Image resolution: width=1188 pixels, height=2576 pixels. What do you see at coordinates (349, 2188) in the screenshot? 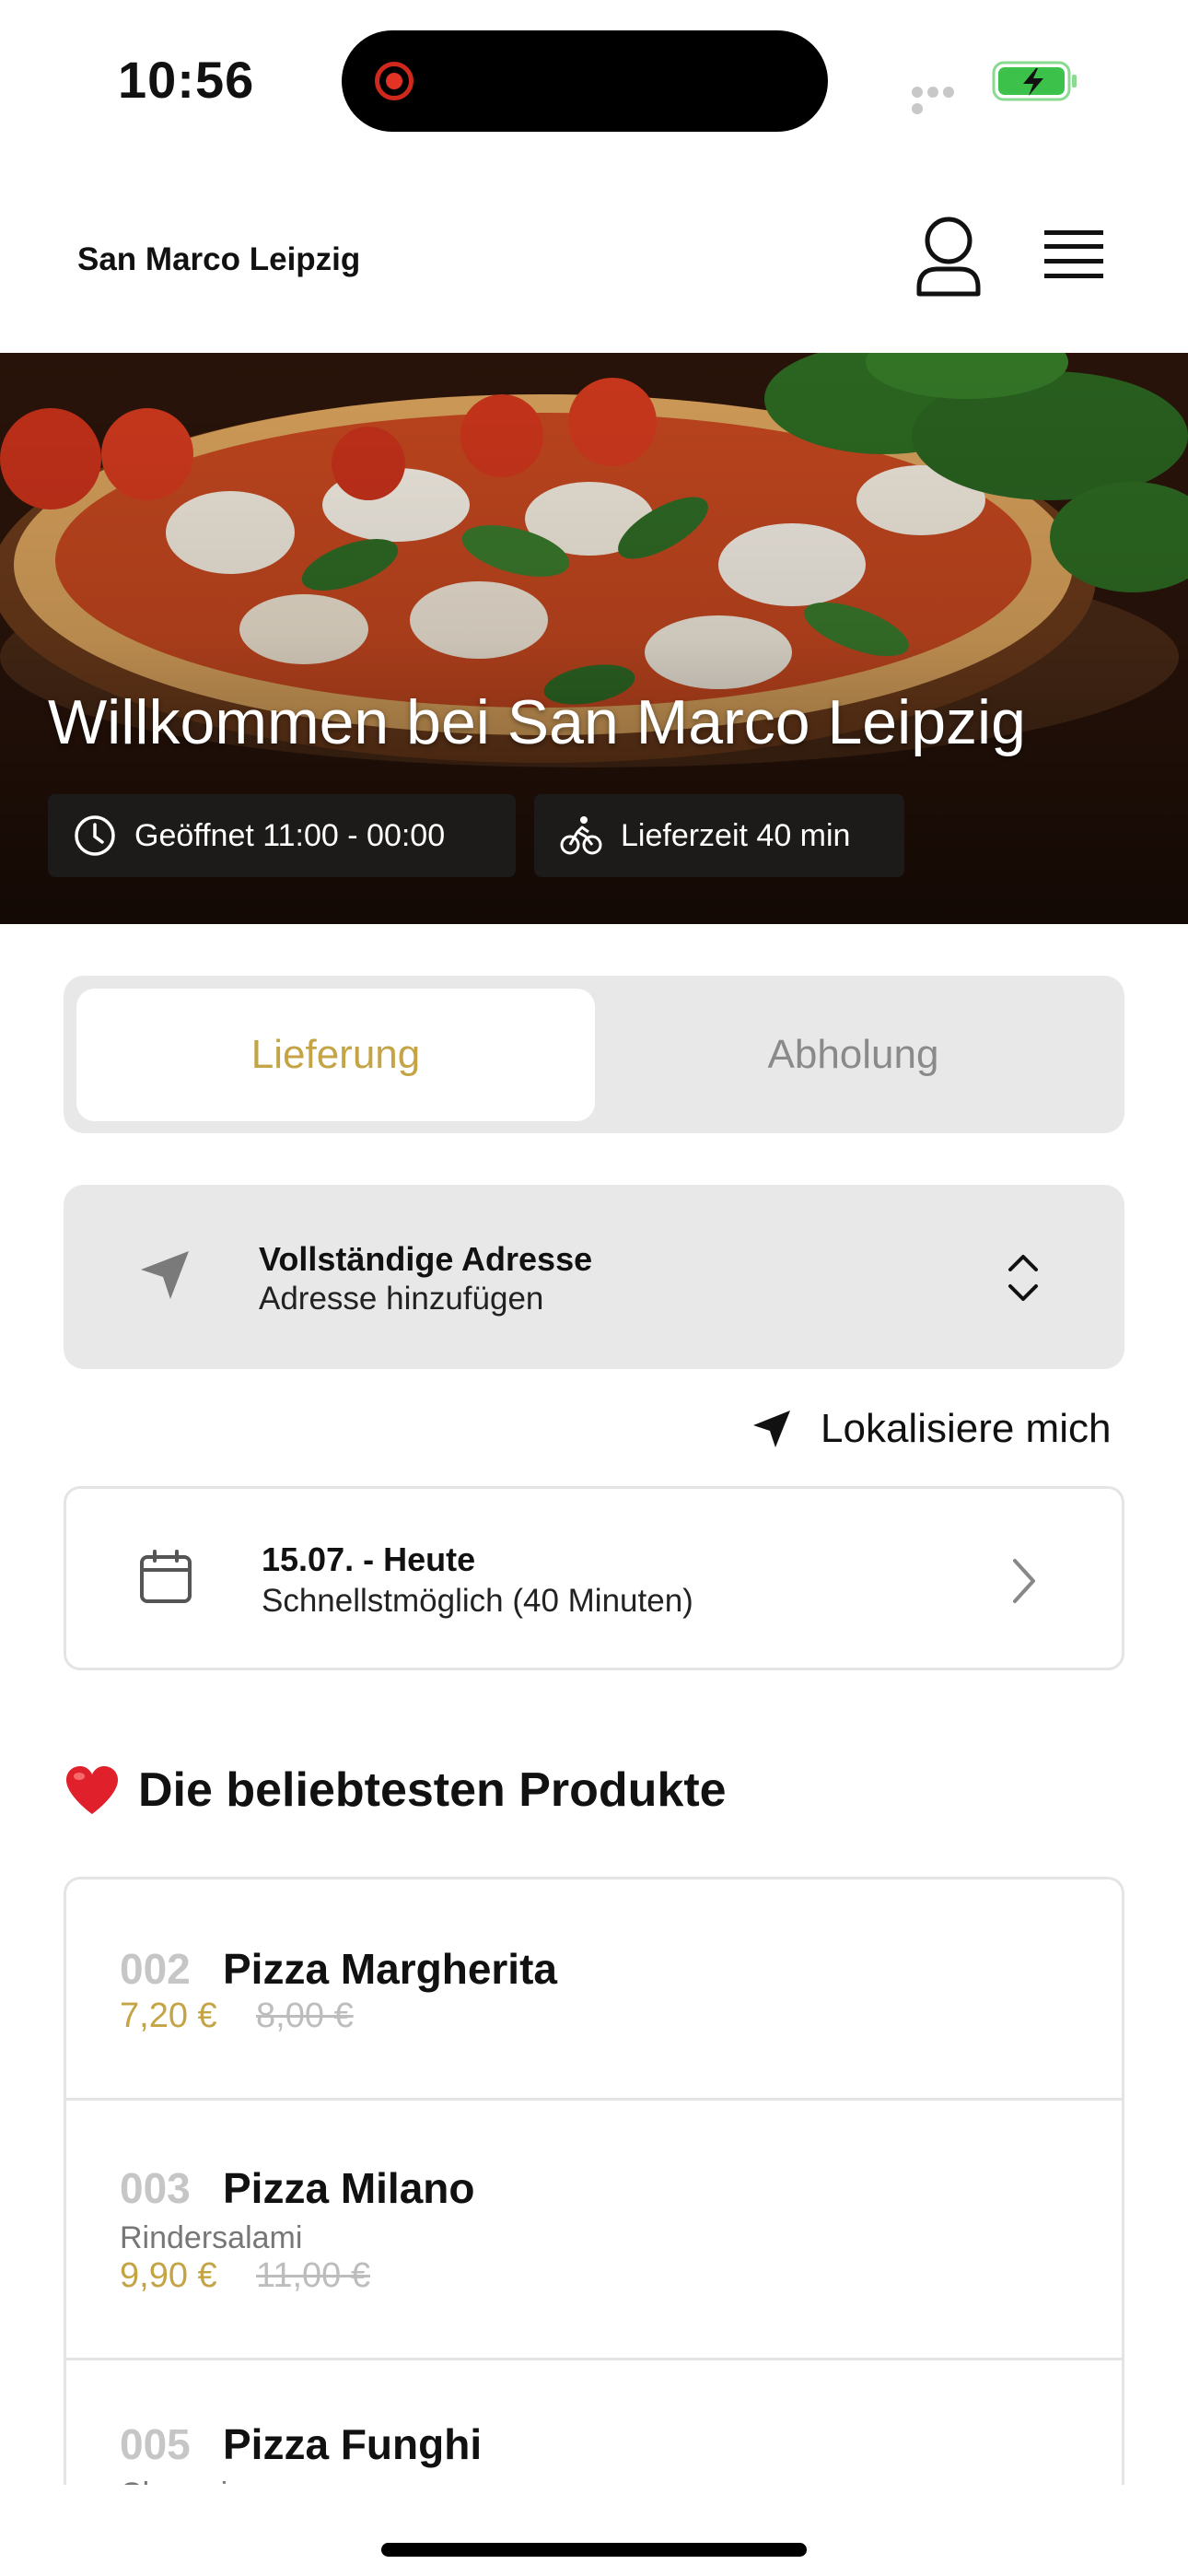
I see `product-name: Pizza Milano` at bounding box center [349, 2188].